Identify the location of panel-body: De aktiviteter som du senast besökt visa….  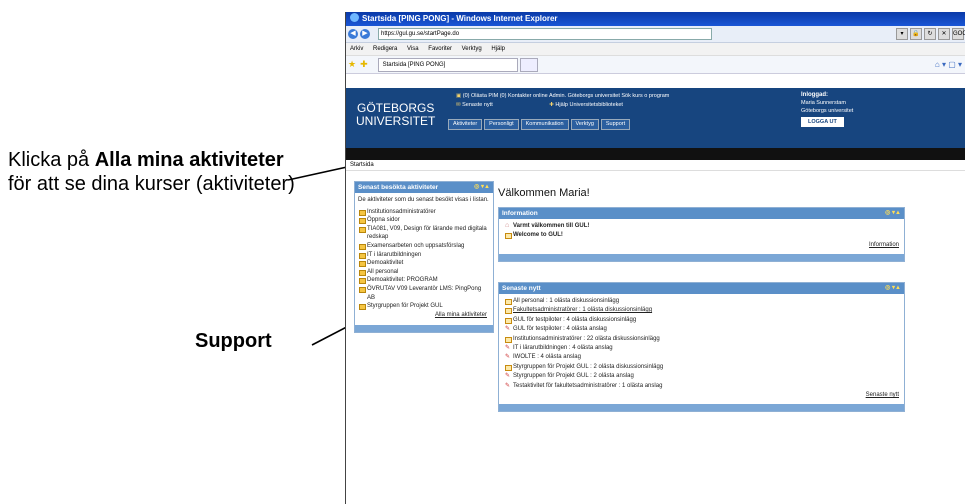
(424, 259).